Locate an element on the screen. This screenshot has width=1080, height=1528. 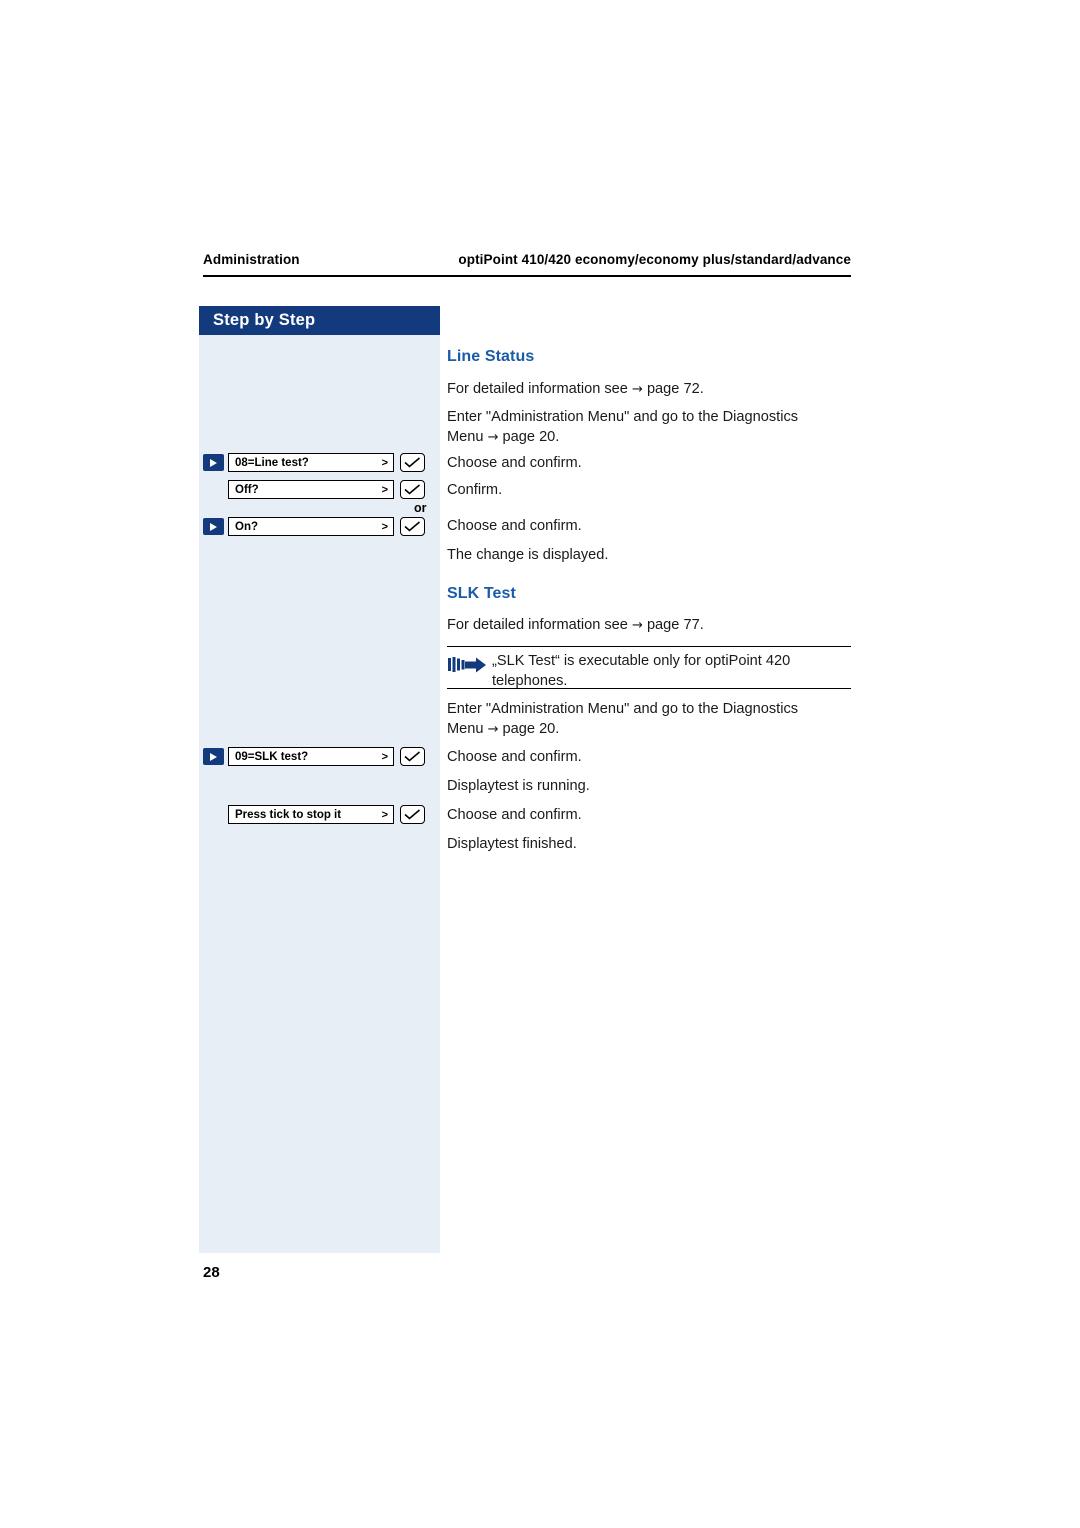
heading-line-status: Line Status is located at coordinates (491, 356).